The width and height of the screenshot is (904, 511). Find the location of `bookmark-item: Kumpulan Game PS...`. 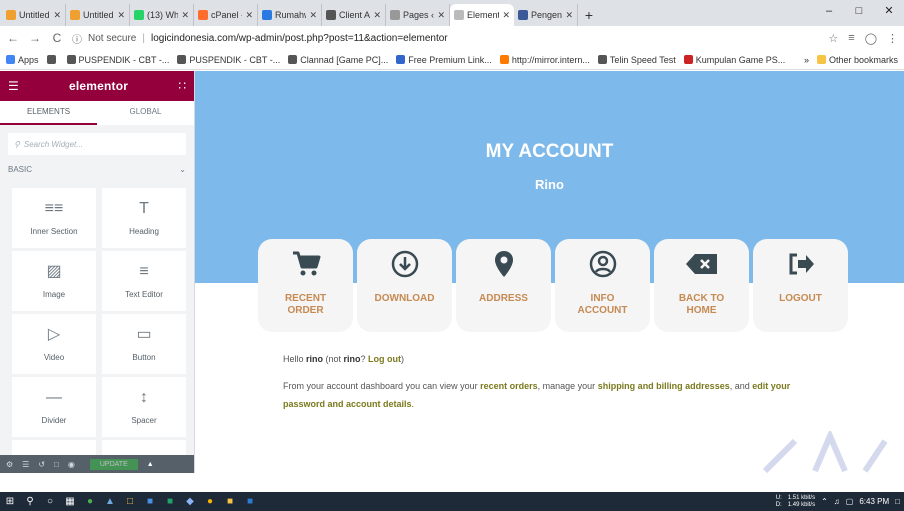

bookmark-item: Kumpulan Game PS... is located at coordinates (734, 60).